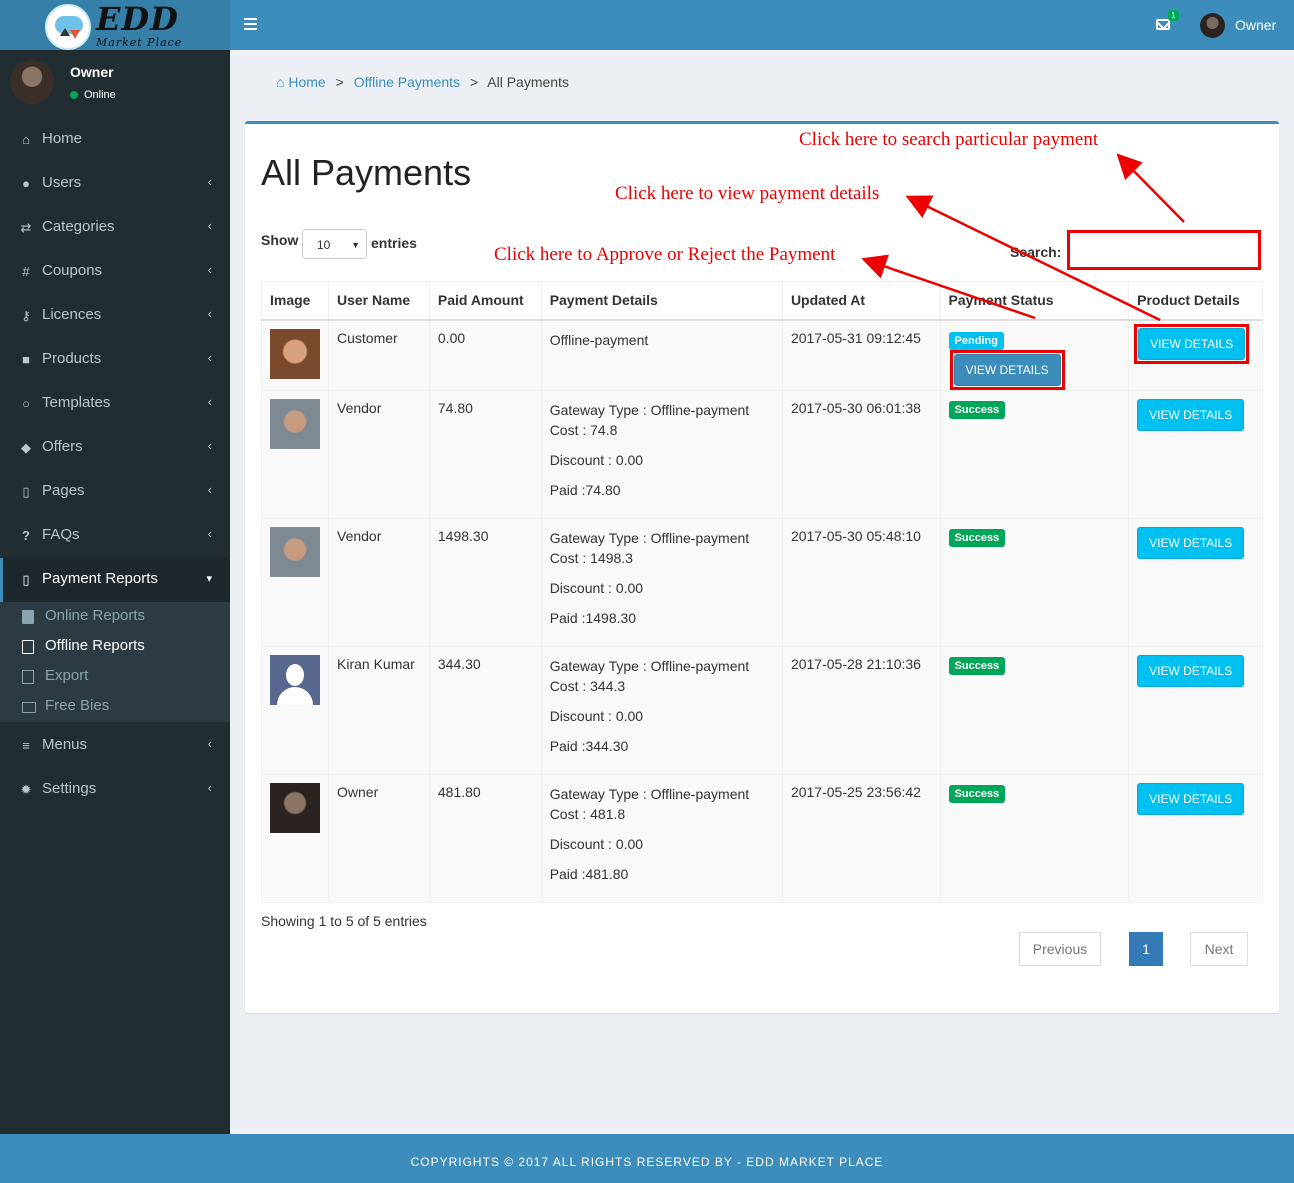 The height and width of the screenshot is (1183, 1294). I want to click on sidebar-item-templates: ○ Templates ‹, so click(115, 404).